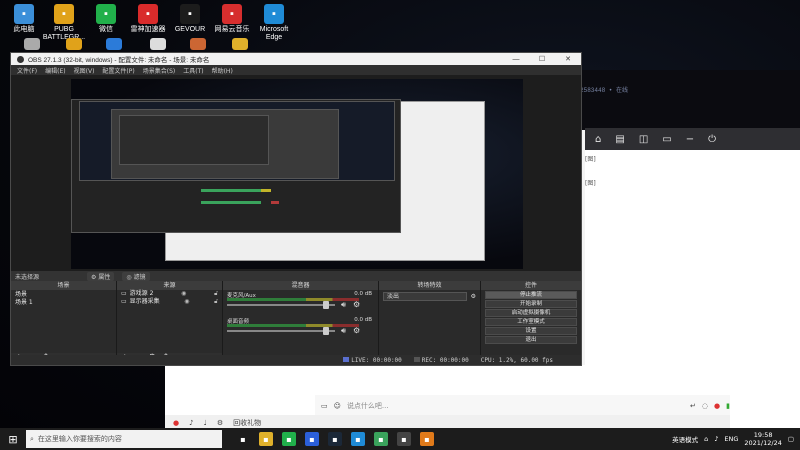 Image resolution: width=800 pixels, height=450 pixels. Describe the element at coordinates (193, 70) in the screenshot. I see `menu-item: 工具(T)` at that location.